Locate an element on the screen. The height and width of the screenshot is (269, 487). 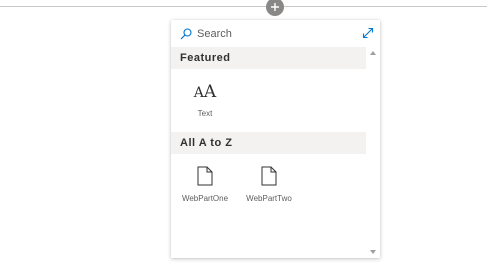
webpart-tile-webpartone: WebPartOne is located at coordinates (205, 181).